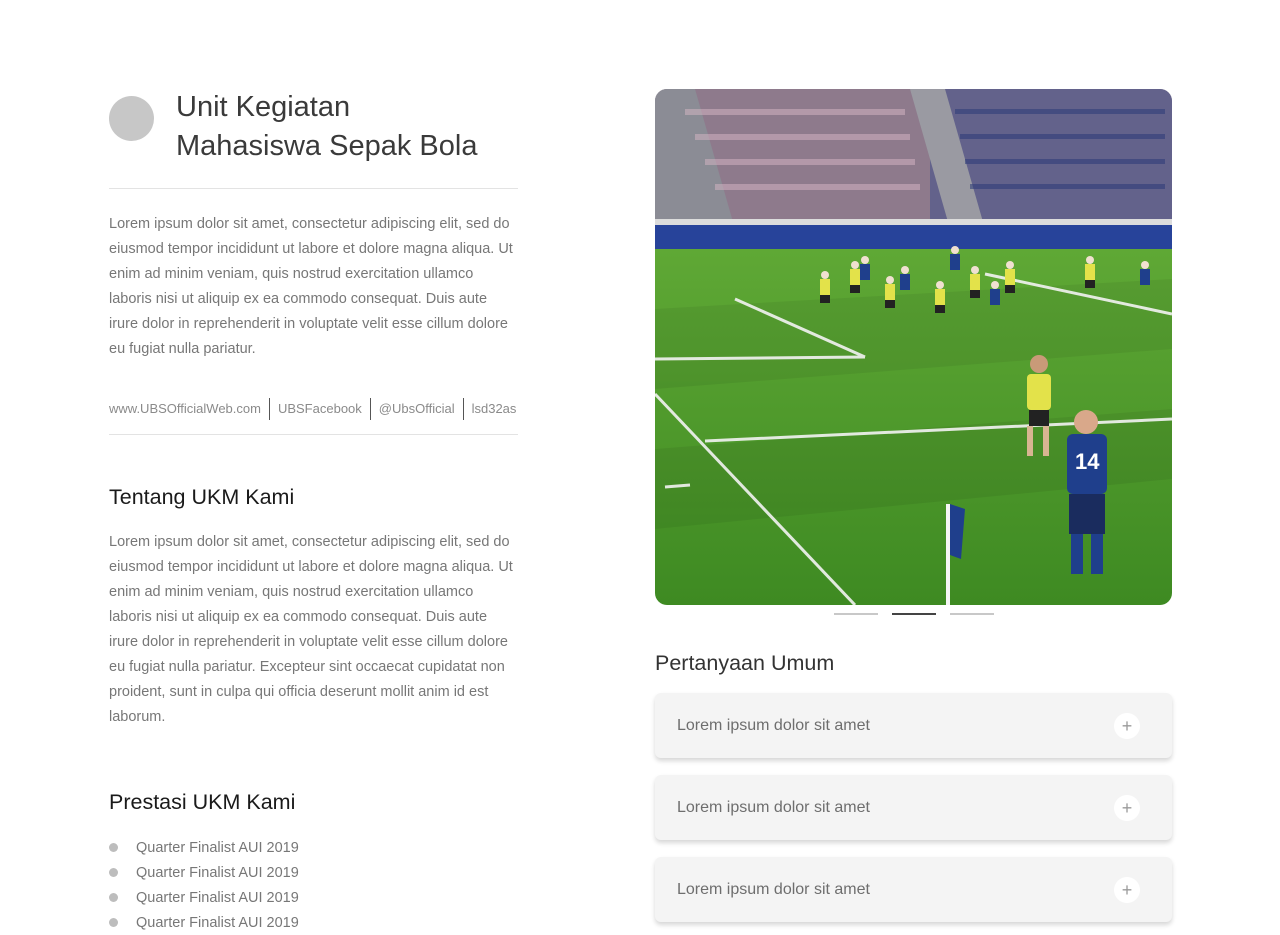 This screenshot has height=935, width=1280. I want to click on club-title-line2: Mahasiswa Sepak Bola, so click(327, 146).